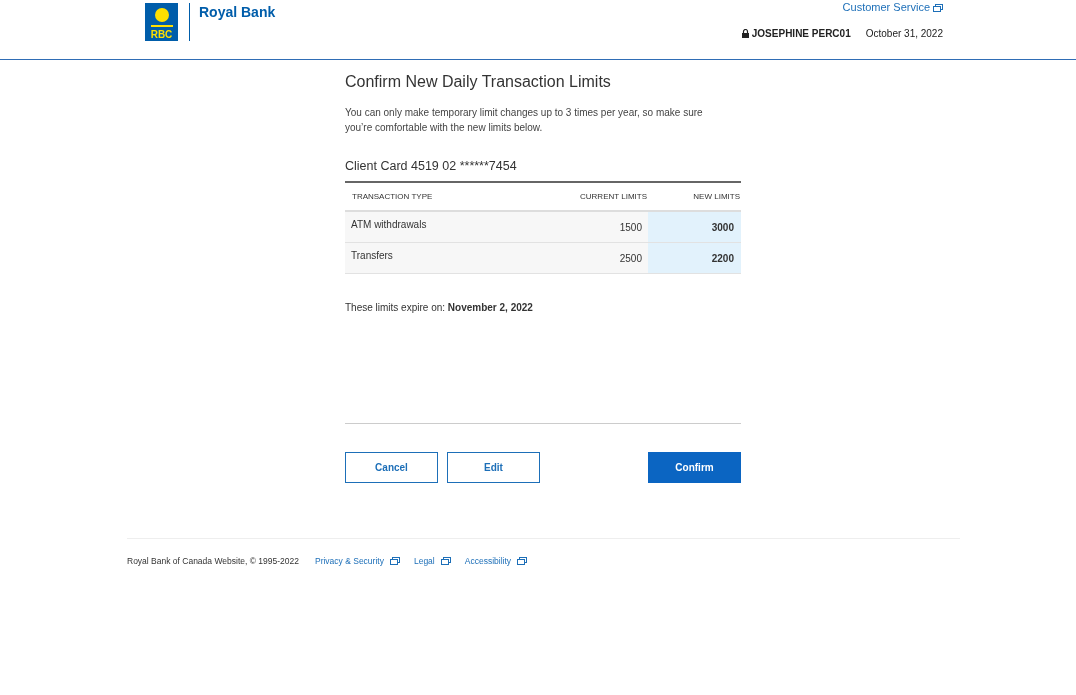 The image size is (1076, 695). I want to click on footer-link: Accessibility, so click(488, 561).